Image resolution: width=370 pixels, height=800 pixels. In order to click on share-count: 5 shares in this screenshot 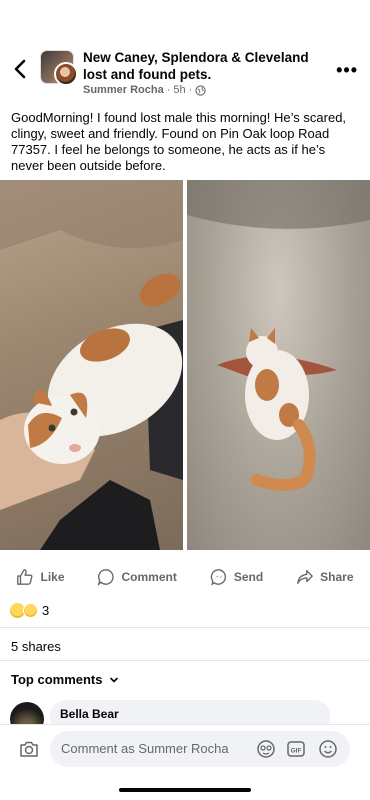, I will do `click(36, 646)`.